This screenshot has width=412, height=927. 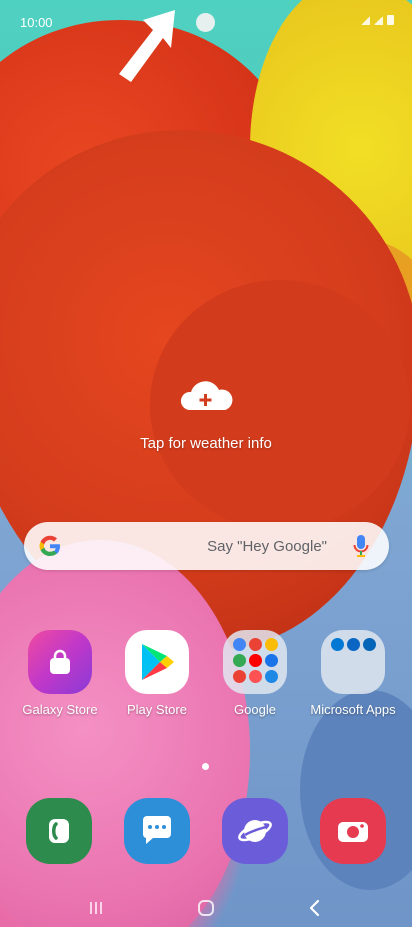 I want to click on front-camera-cutout, so click(x=205, y=22).